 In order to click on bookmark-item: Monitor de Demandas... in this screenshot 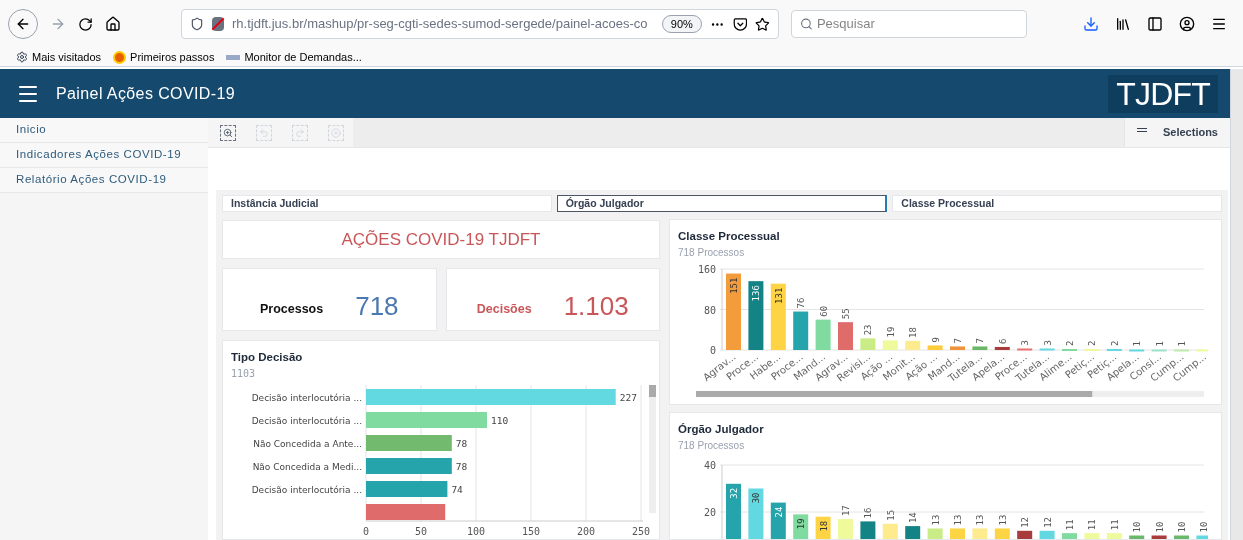, I will do `click(294, 57)`.